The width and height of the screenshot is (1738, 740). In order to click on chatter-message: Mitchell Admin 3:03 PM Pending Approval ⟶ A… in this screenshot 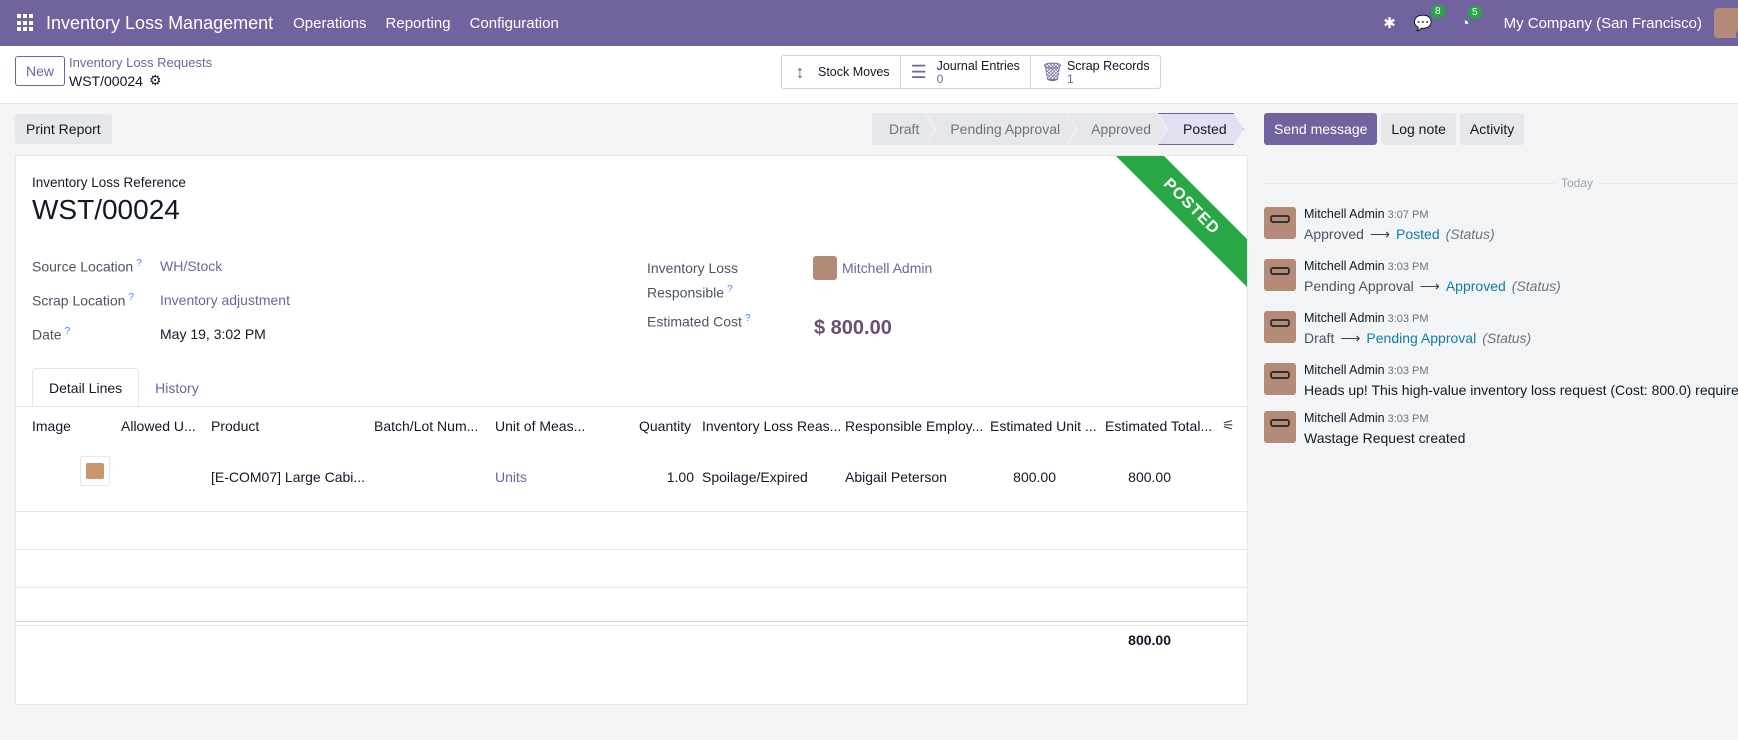, I will do `click(1501, 279)`.